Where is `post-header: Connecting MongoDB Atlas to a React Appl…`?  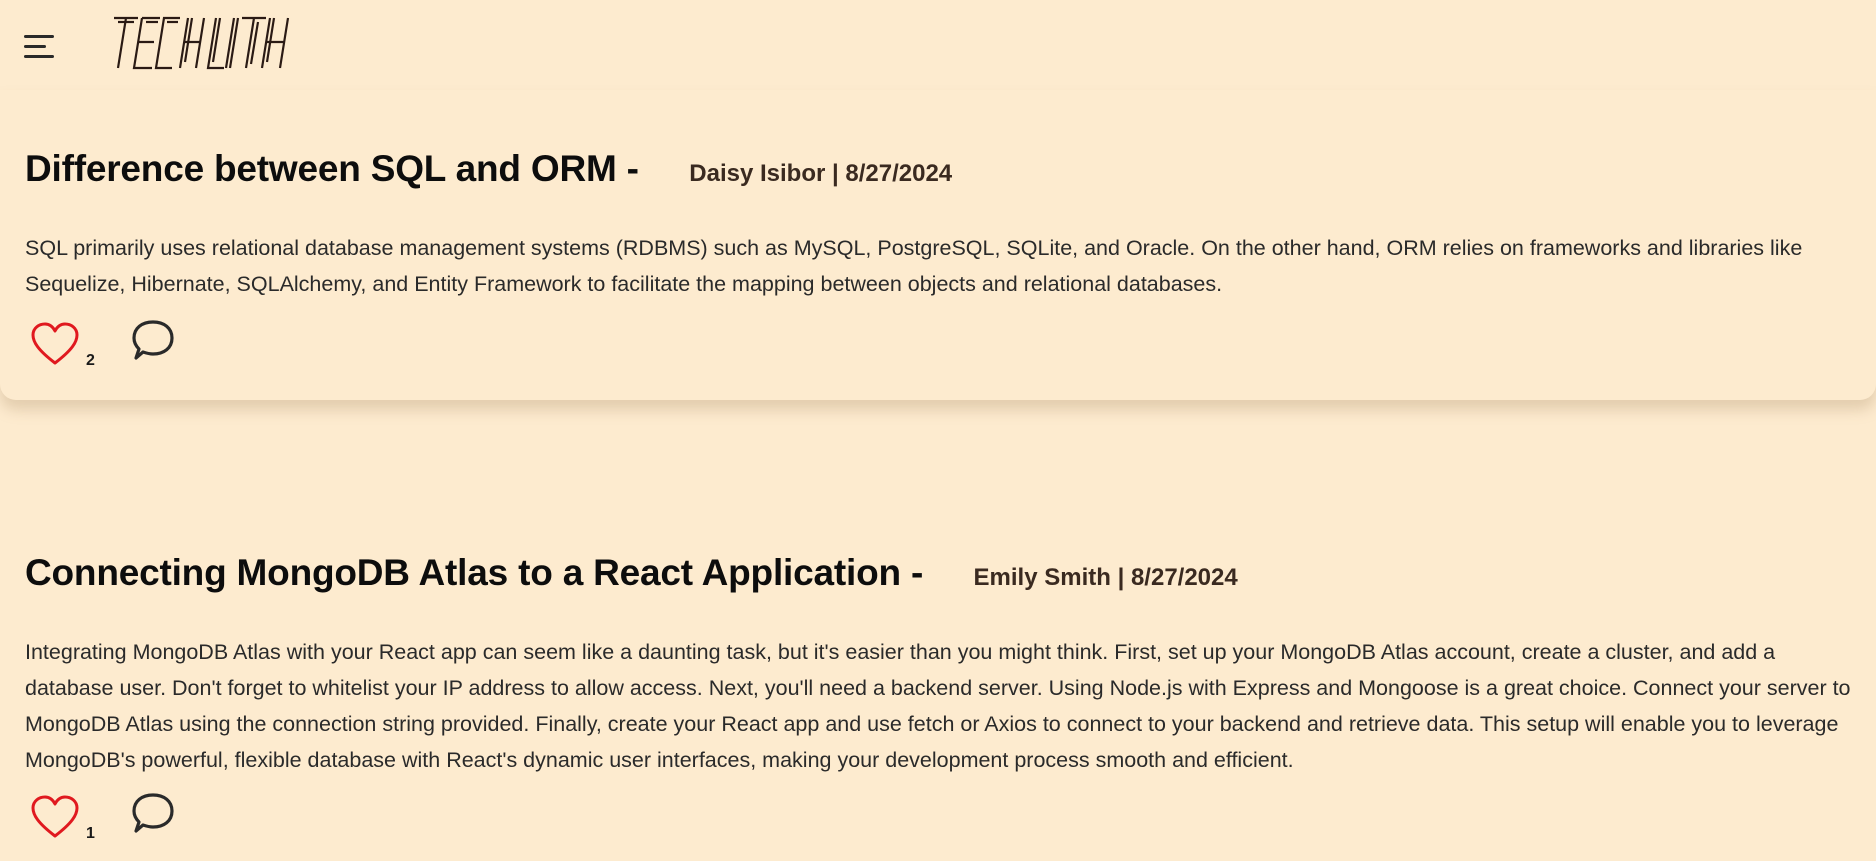
post-header: Connecting MongoDB Atlas to a React Appl… is located at coordinates (631, 573).